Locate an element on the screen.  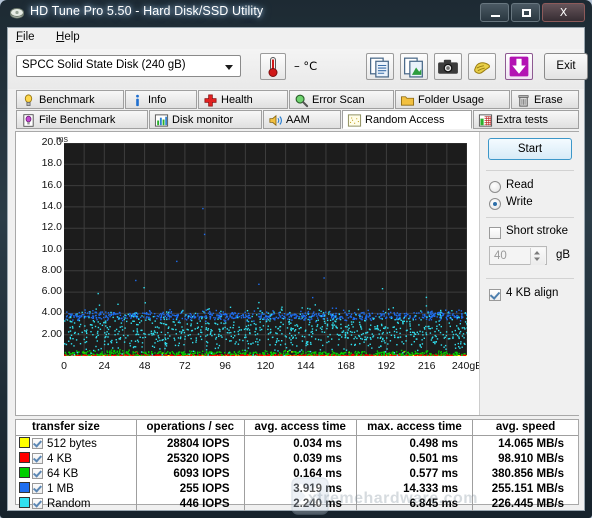
tab-erase-label: Erase is located at coordinates (548, 100).